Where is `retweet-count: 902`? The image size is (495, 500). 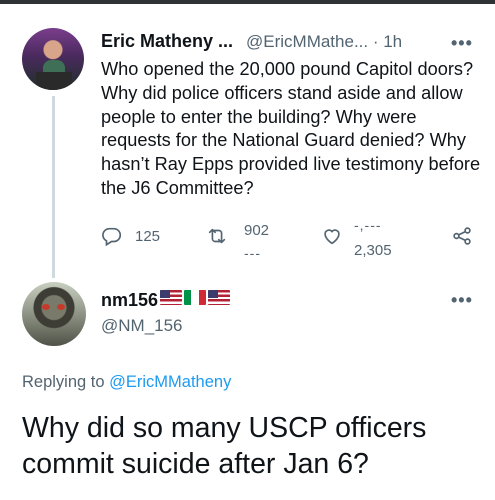
retweet-count: 902 is located at coordinates (257, 230).